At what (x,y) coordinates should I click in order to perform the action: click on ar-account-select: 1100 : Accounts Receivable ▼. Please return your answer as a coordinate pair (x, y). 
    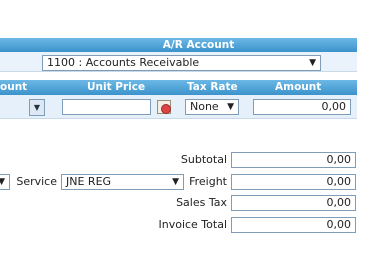
    Looking at the image, I should click on (181, 63).